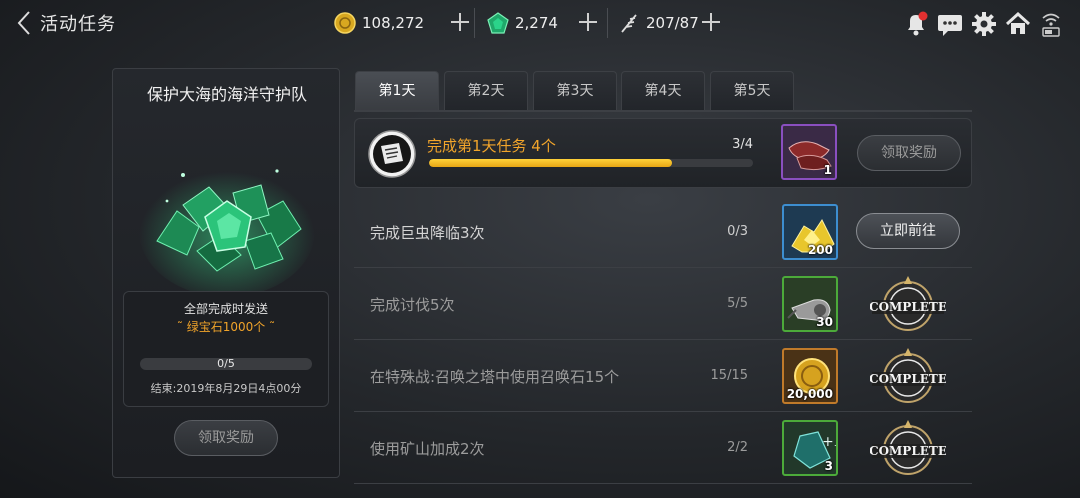  I want to click on reward-item-slot: 20,000, so click(810, 376).